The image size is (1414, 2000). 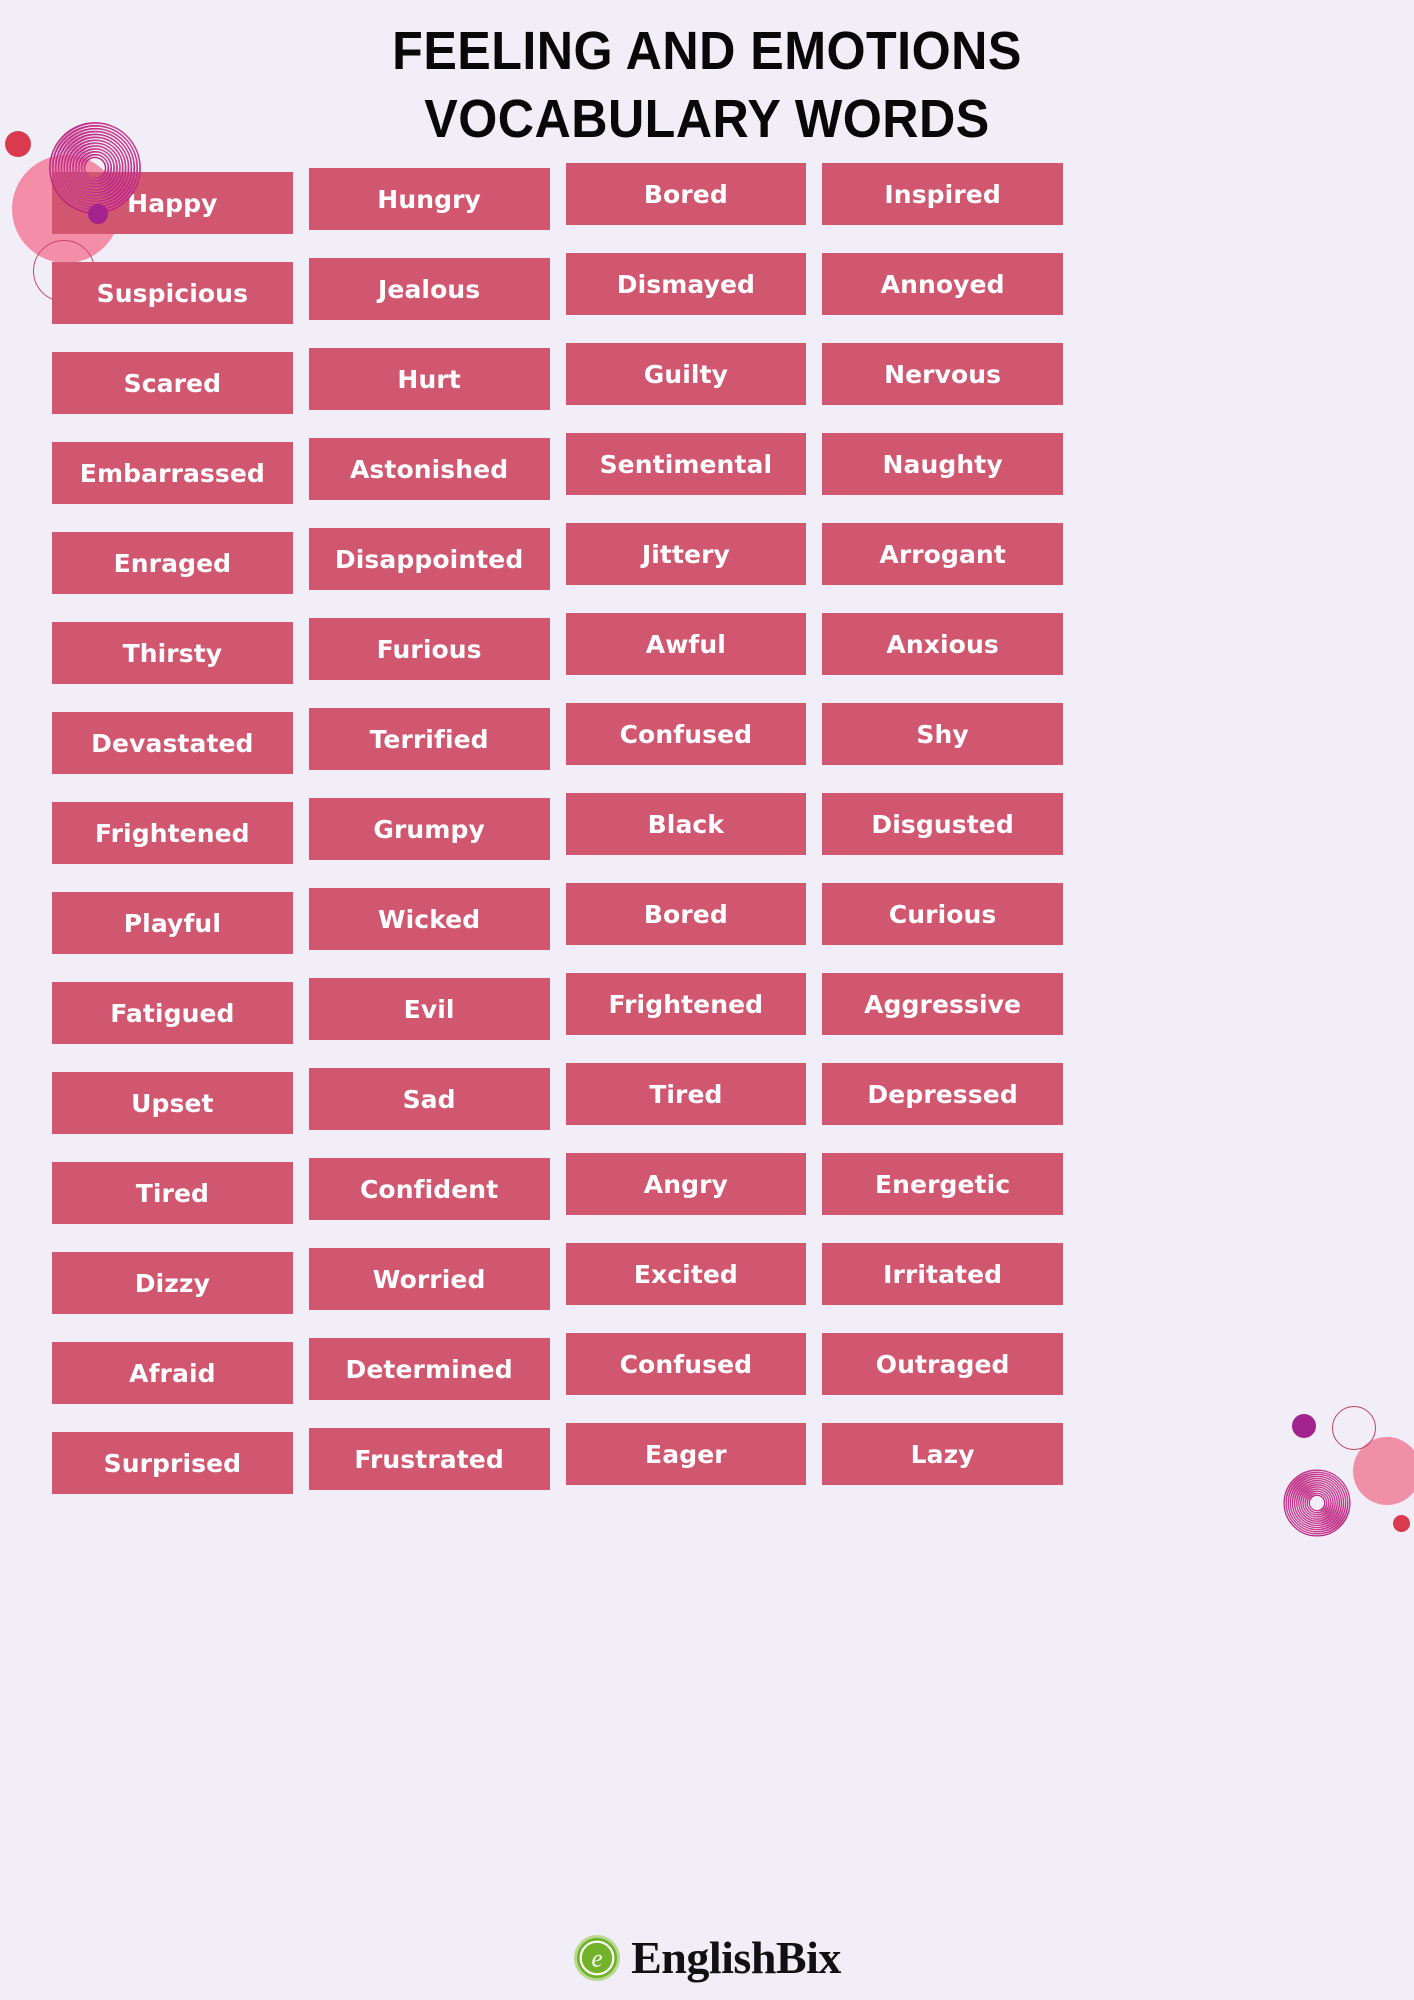 I want to click on page-title-line-2: VOCABULARY WORDS, so click(x=707, y=118).